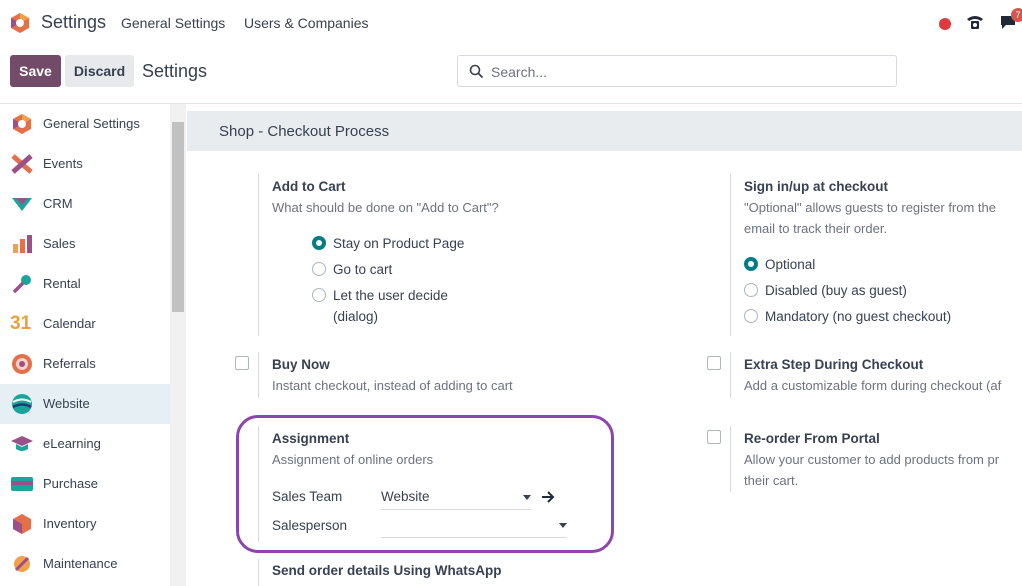 The height and width of the screenshot is (586, 1022). What do you see at coordinates (751, 316) in the screenshot?
I see `radio-mandatory` at bounding box center [751, 316].